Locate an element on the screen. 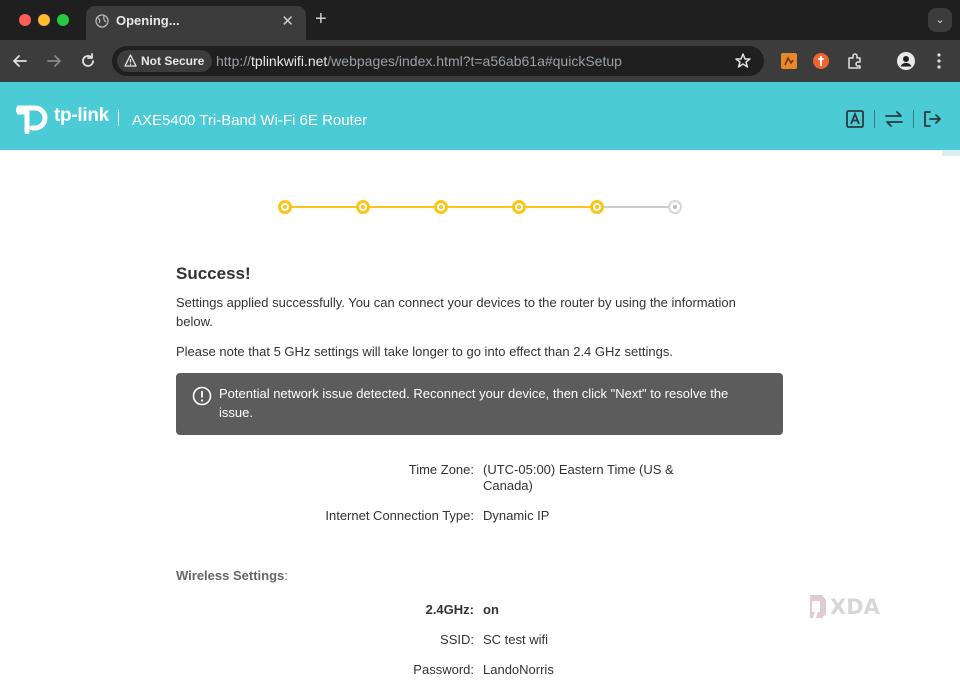 This screenshot has height=683, width=960. ssid-value: SC test wifi is located at coordinates (516, 639).